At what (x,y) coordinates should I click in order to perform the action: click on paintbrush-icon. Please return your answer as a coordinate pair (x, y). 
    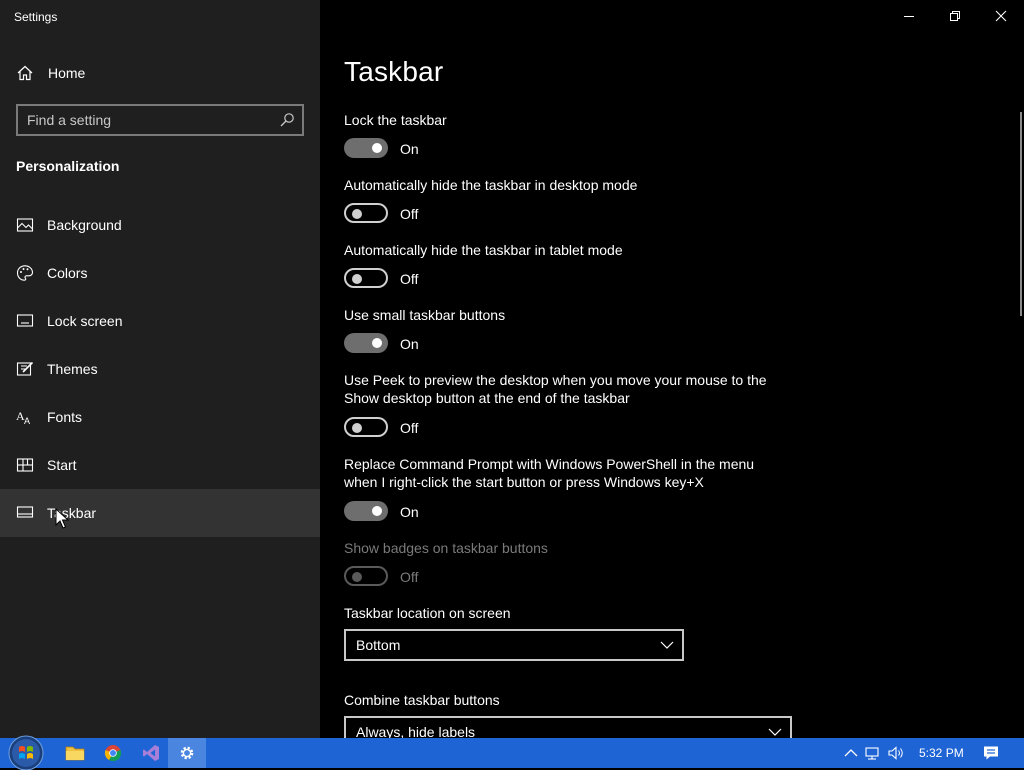
    Looking at the image, I should click on (25, 368).